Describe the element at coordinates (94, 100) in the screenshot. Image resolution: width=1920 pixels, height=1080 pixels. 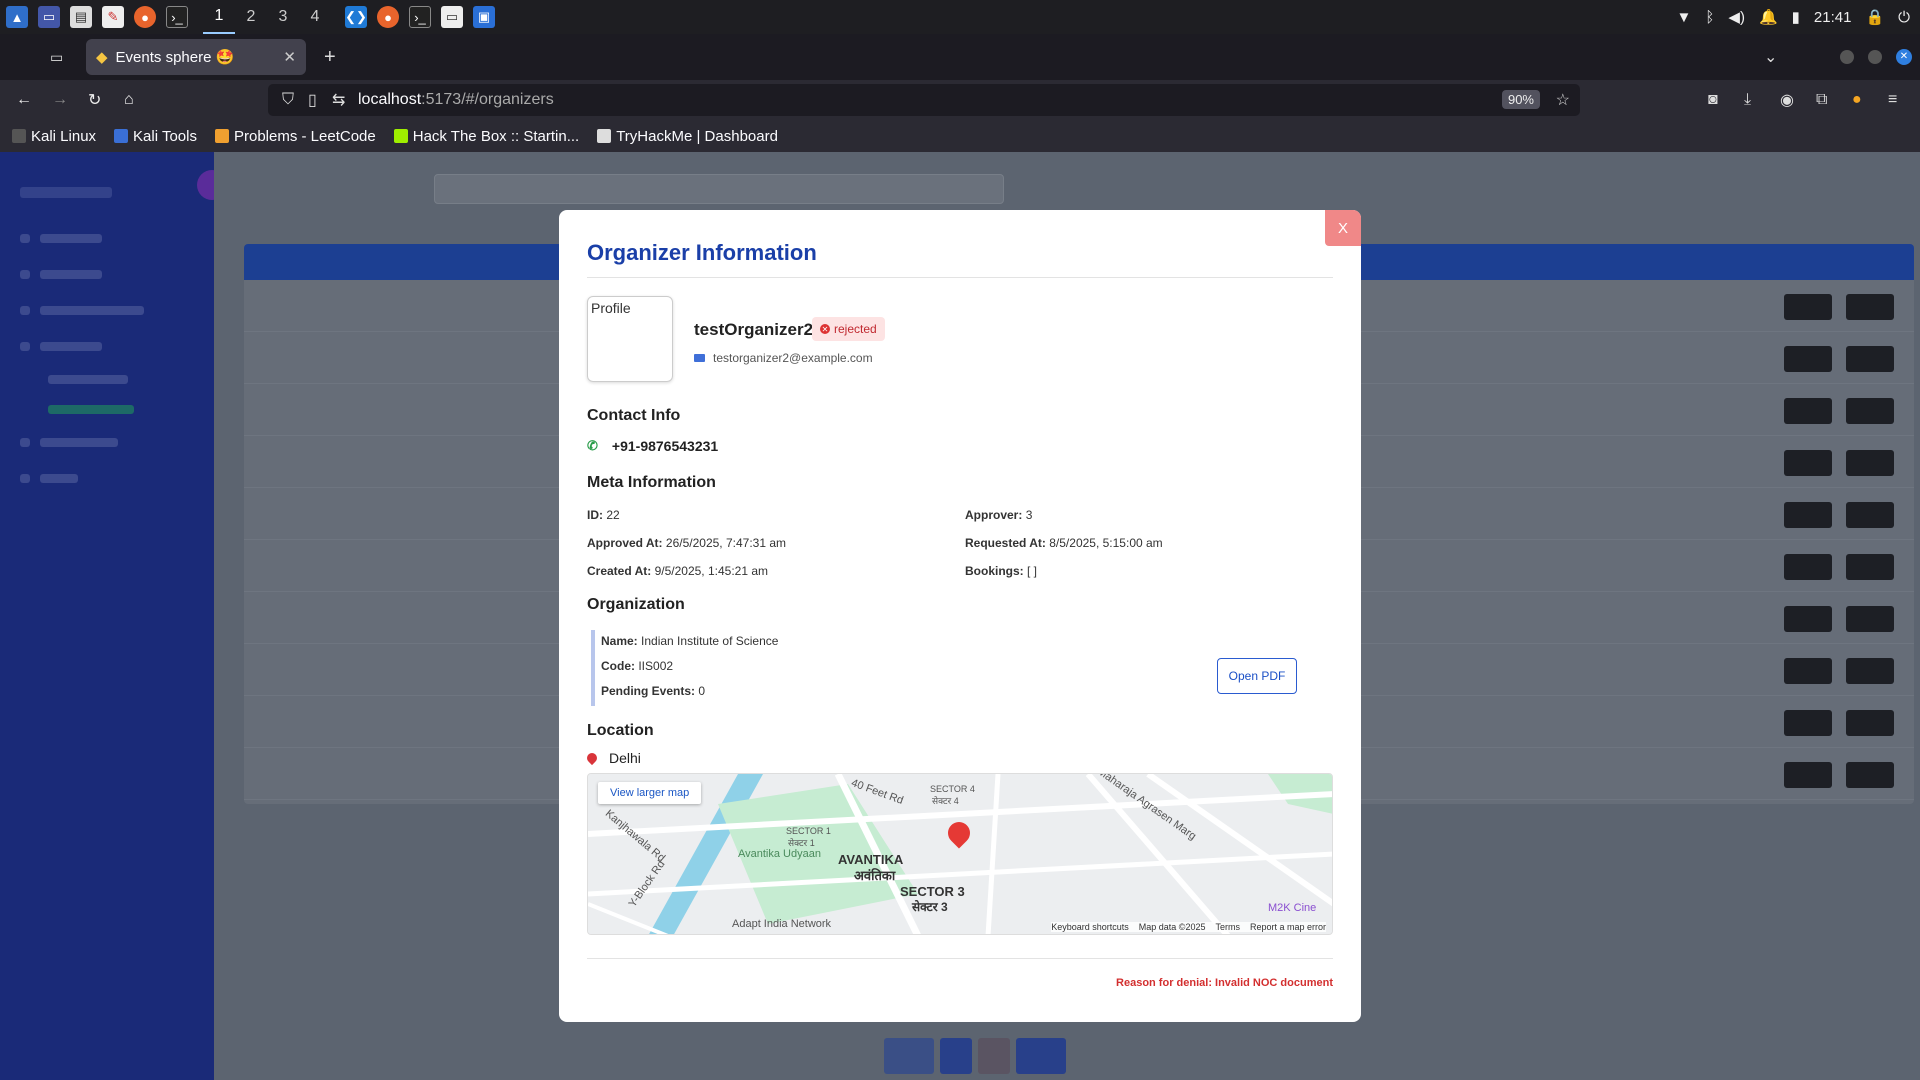
I see `reload-icon: ↻` at that location.